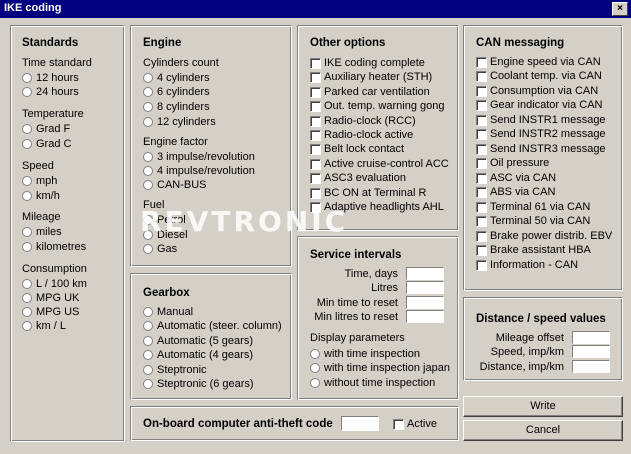  Describe the element at coordinates (356, 317) in the screenshot. I see `min-litres-reset-label: Min litres to reset` at that location.